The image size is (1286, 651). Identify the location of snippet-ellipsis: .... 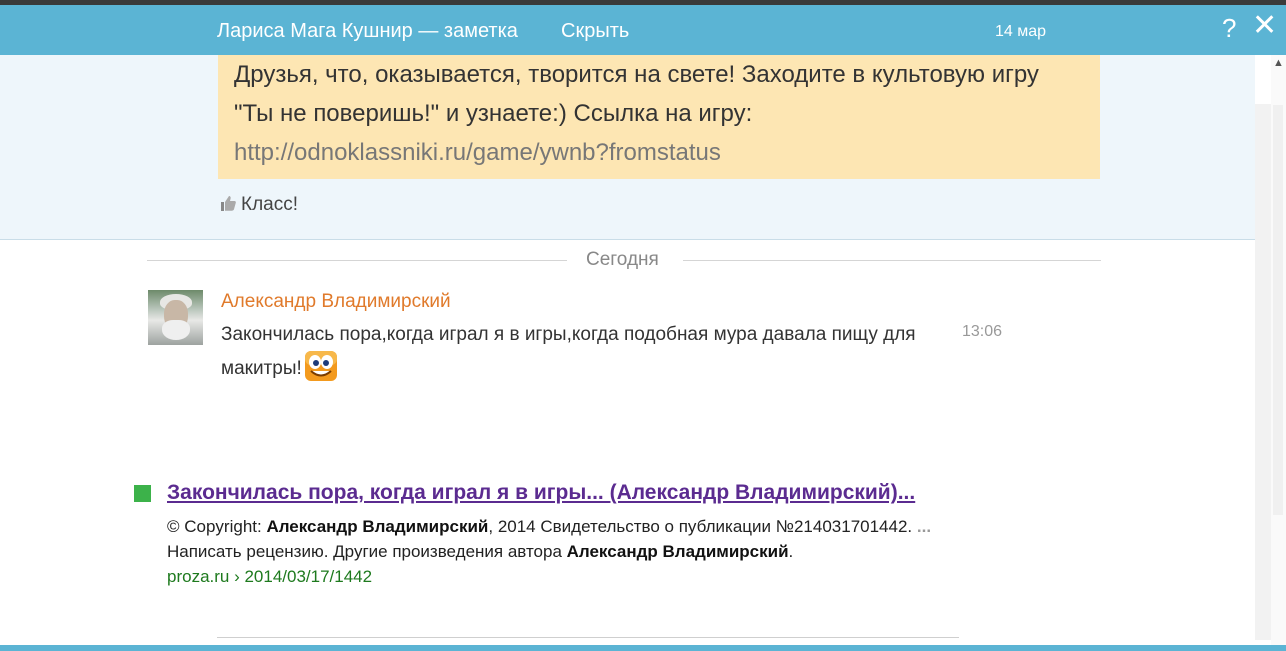
(924, 526).